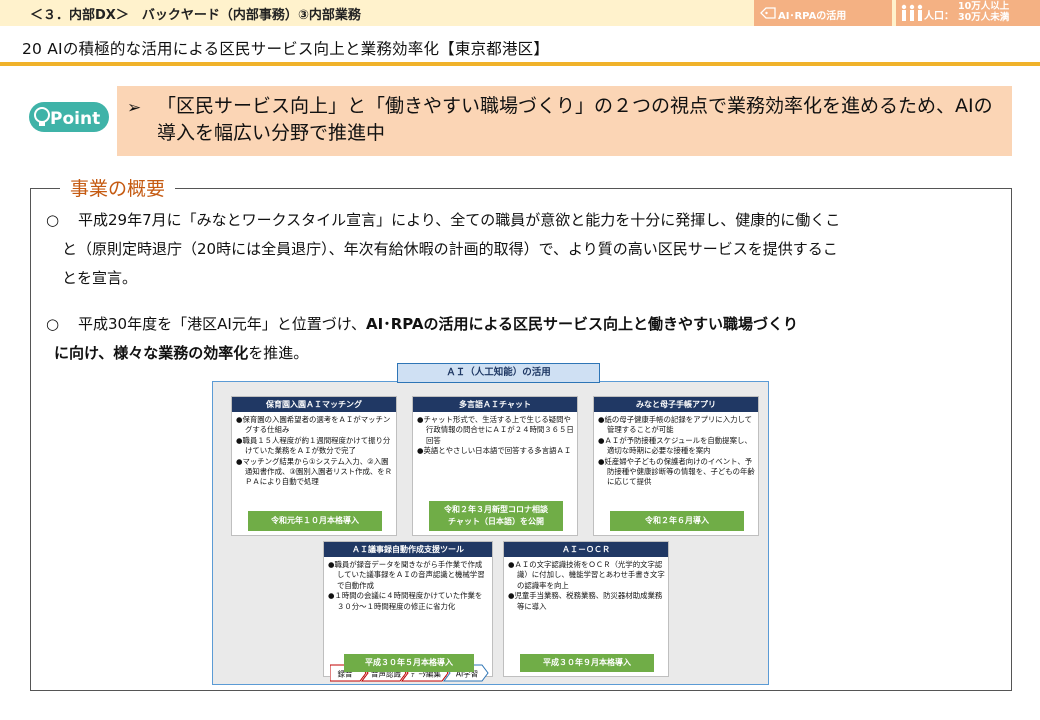  Describe the element at coordinates (315, 521) in the screenshot. I see `card-footer-badge: 令和元年１０月本格導入` at that location.